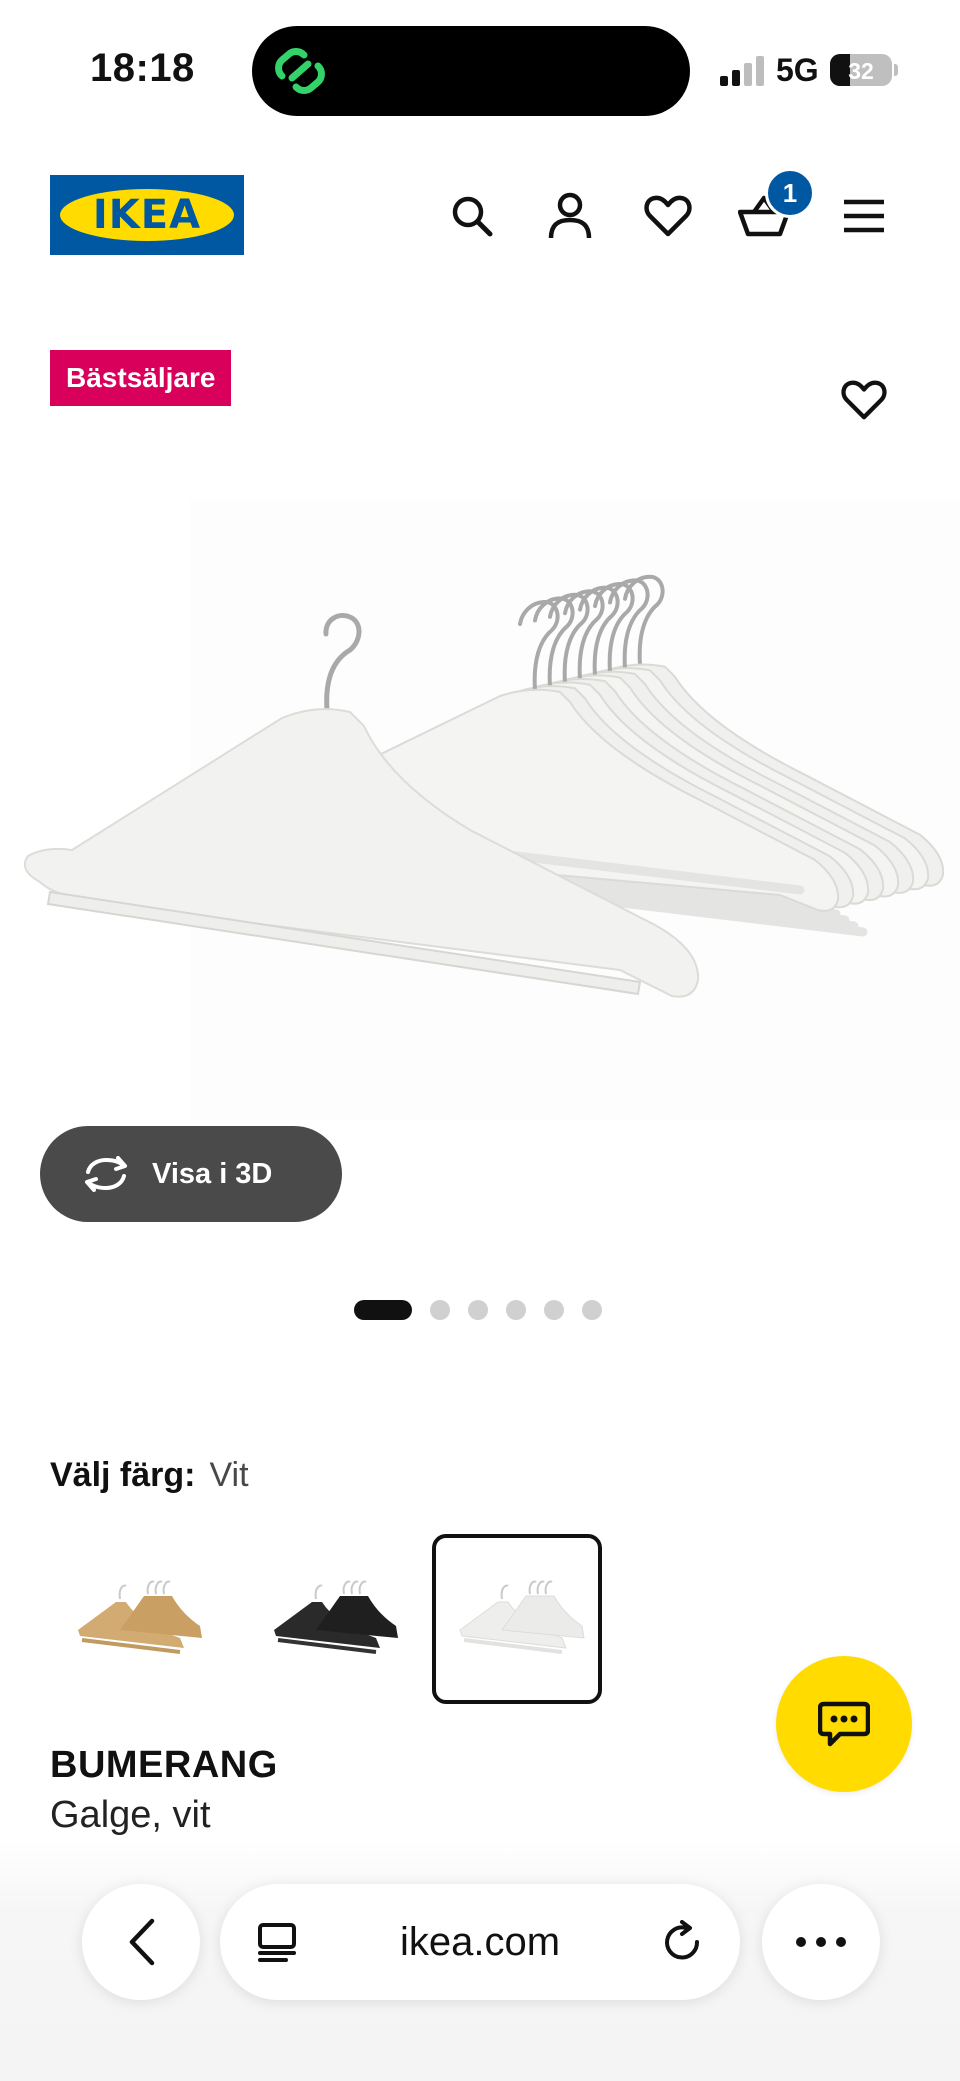 The image size is (960, 2081). I want to click on product-favorite-button, so click(864, 400).